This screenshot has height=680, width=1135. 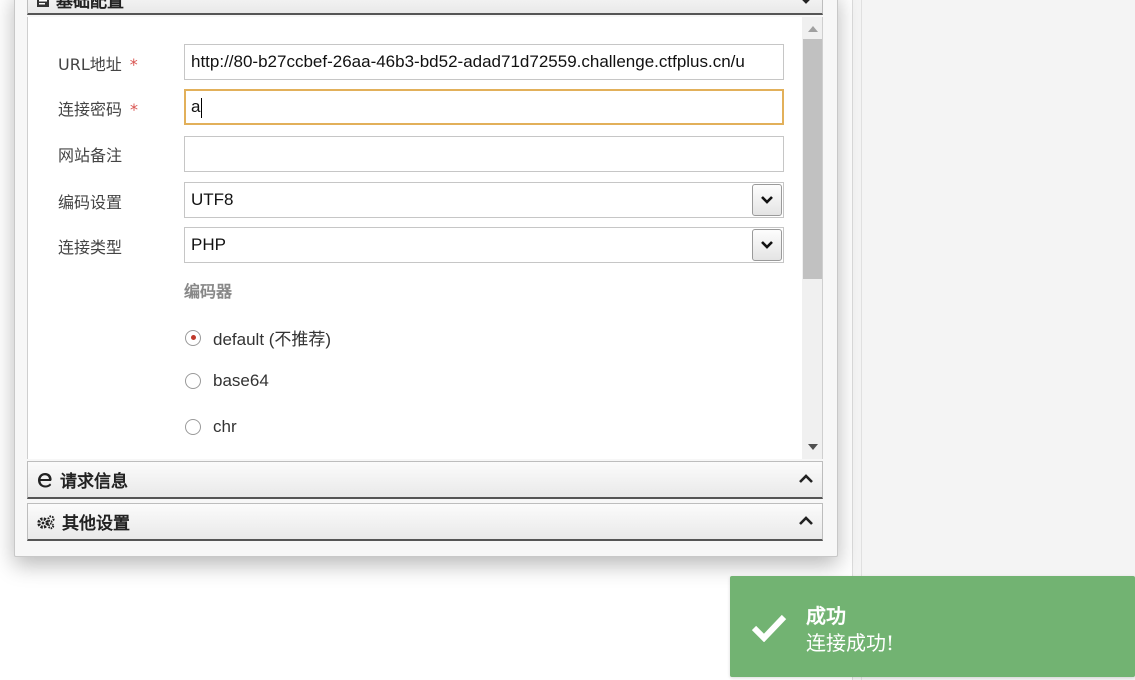 I want to click on section-other-header: 其他设置, so click(x=425, y=522).